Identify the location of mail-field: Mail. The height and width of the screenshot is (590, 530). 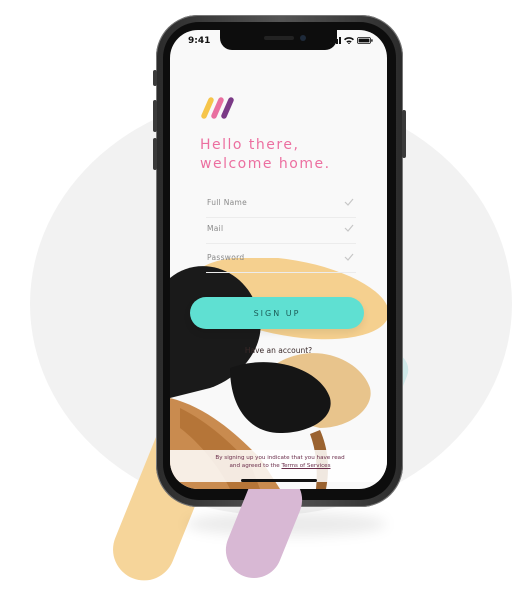
(281, 232).